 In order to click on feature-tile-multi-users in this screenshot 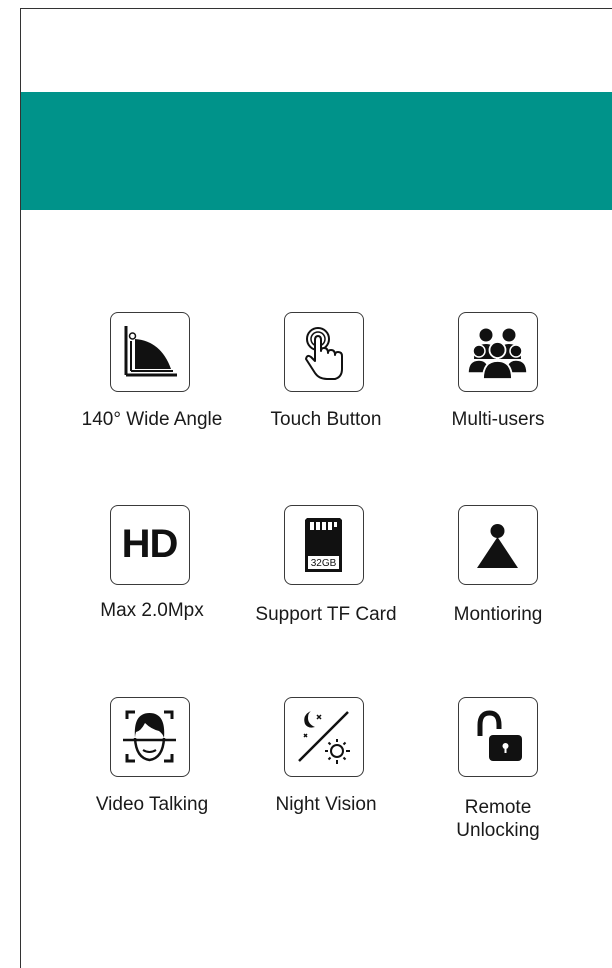, I will do `click(498, 352)`.